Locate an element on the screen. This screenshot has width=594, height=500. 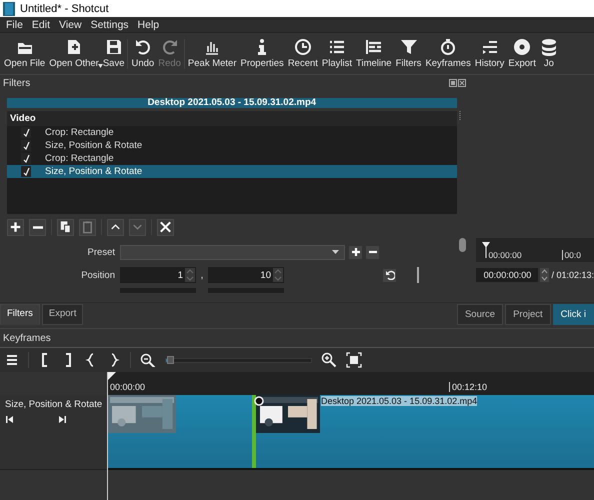
window-title: Untitled* - Shotcut is located at coordinates (64, 8).